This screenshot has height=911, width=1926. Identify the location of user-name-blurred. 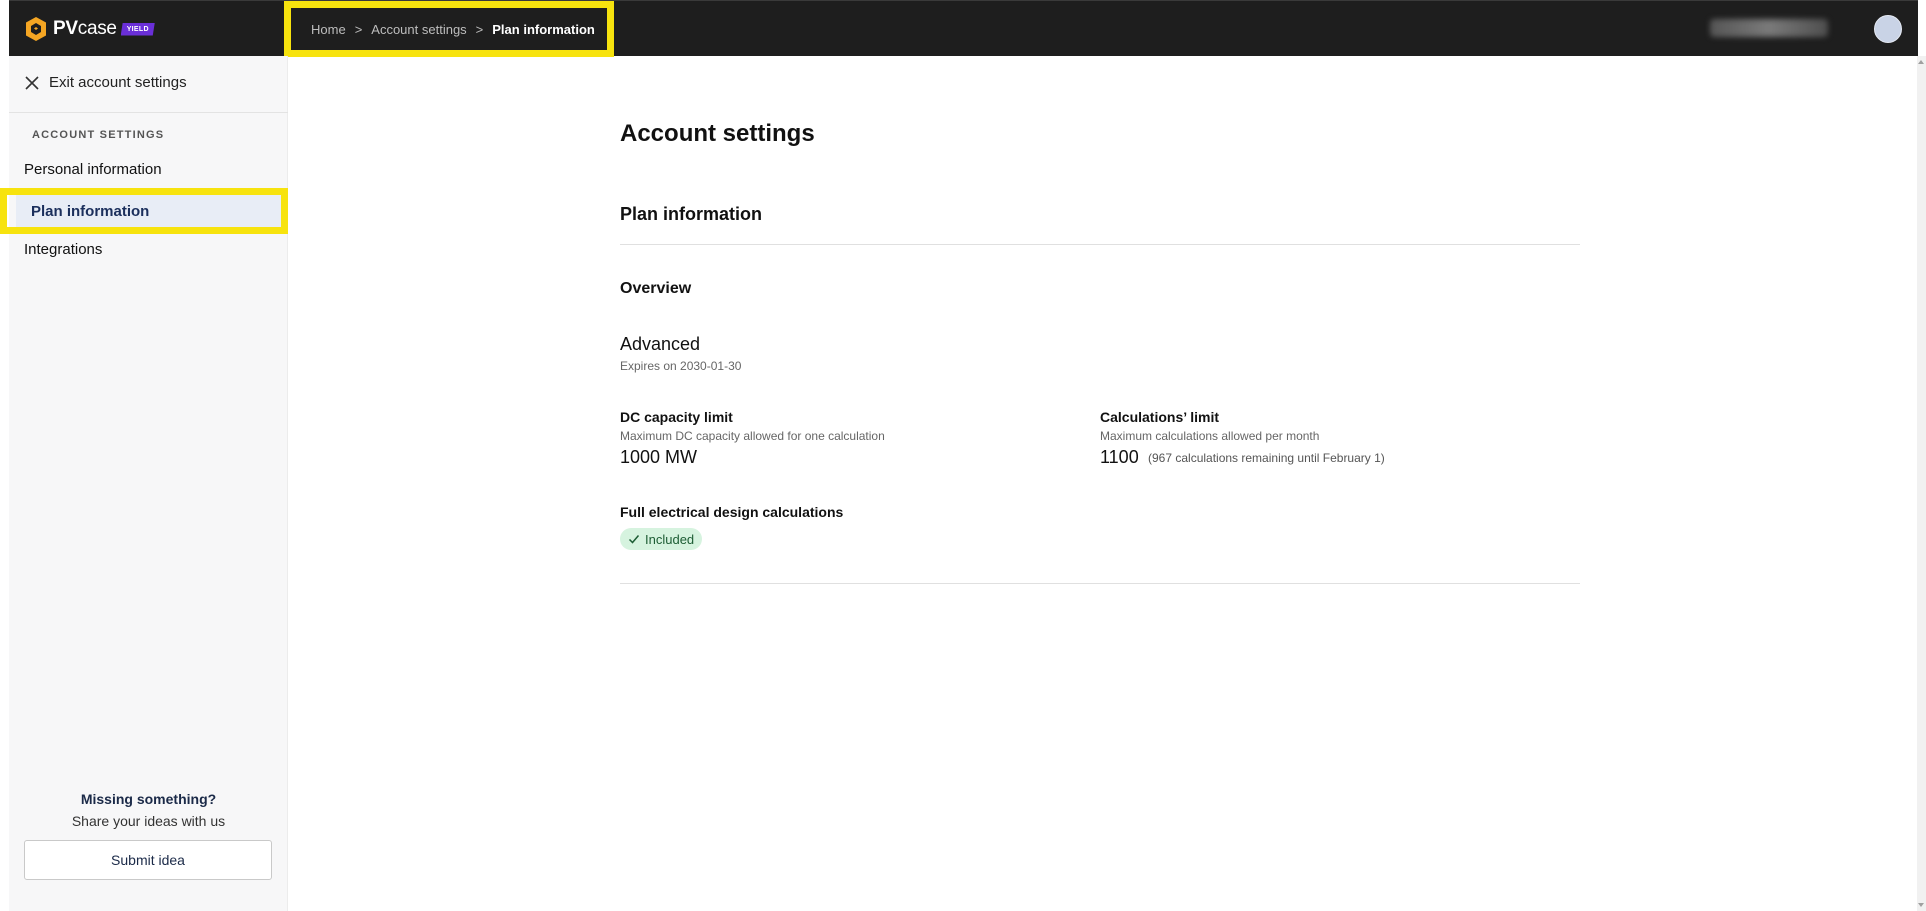
(1769, 28).